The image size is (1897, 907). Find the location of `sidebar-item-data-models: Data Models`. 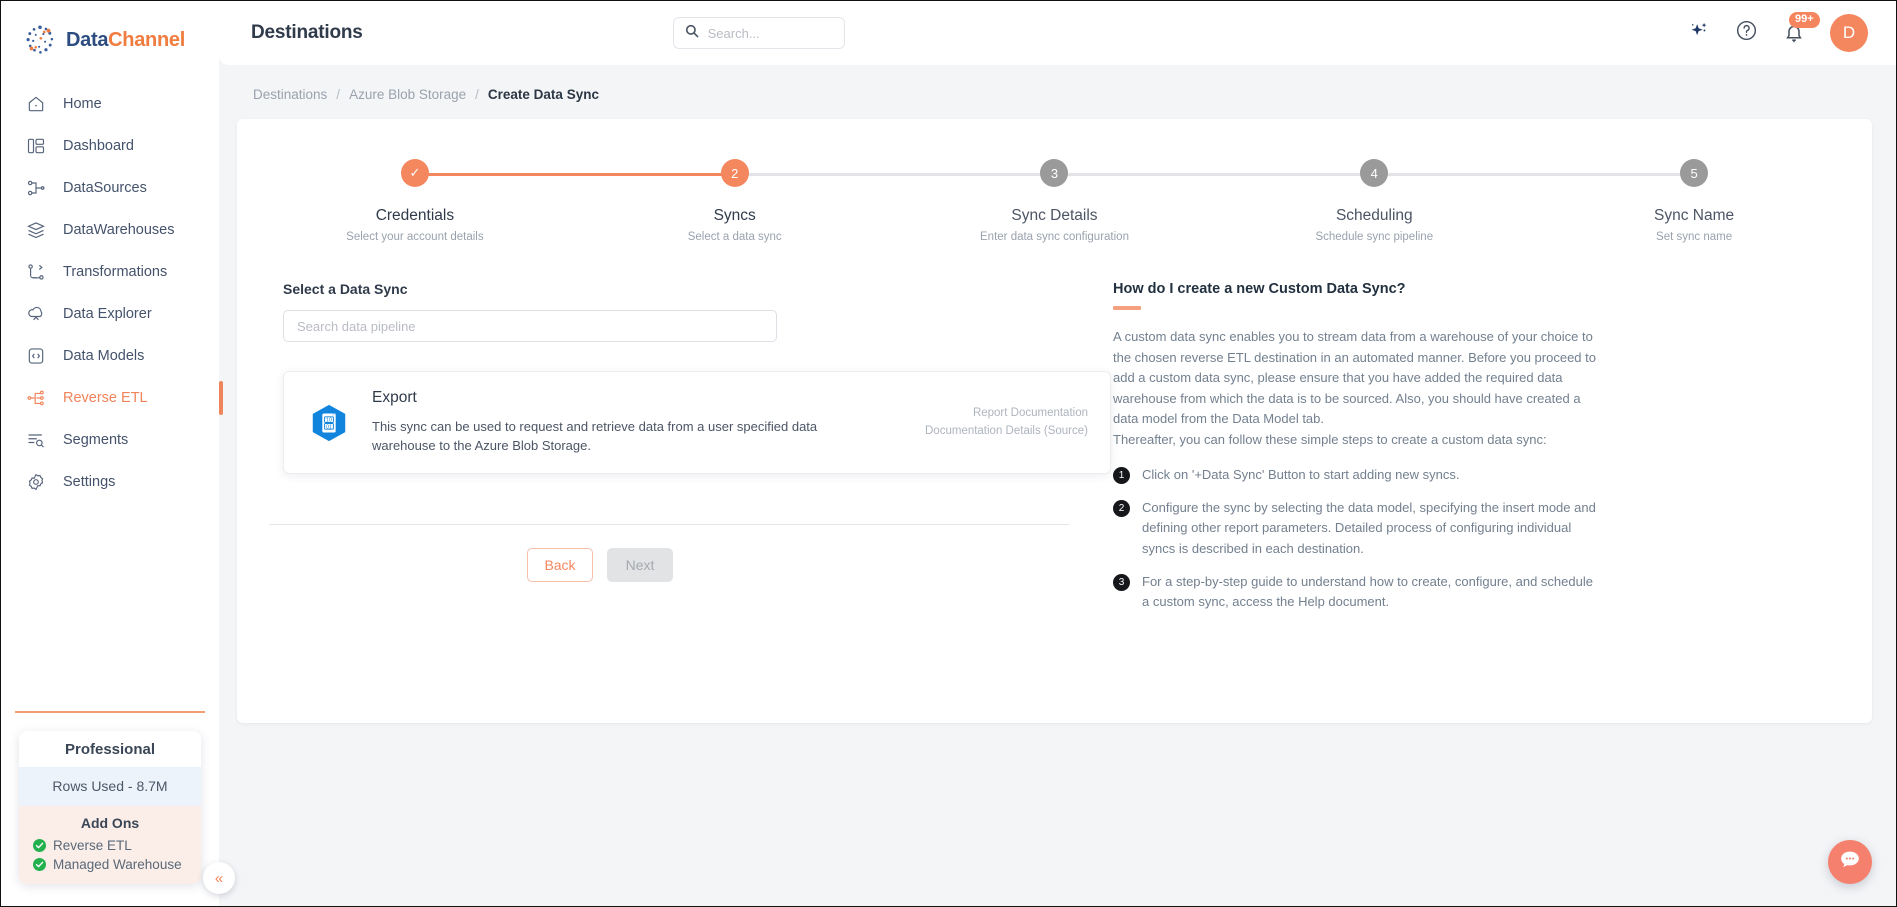

sidebar-item-data-models: Data Models is located at coordinates (110, 356).